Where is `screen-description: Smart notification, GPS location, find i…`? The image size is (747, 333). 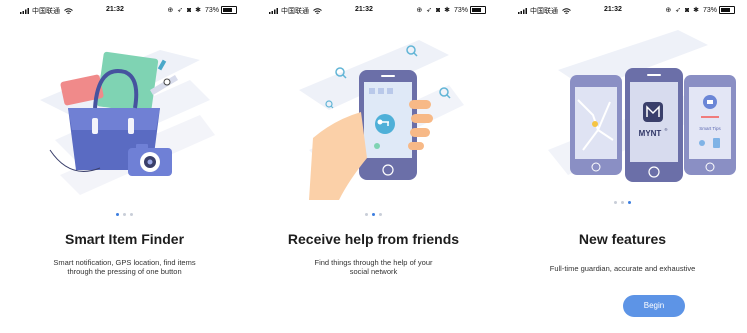
screen-description: Smart notification, GPS location, find i… is located at coordinates (124, 267).